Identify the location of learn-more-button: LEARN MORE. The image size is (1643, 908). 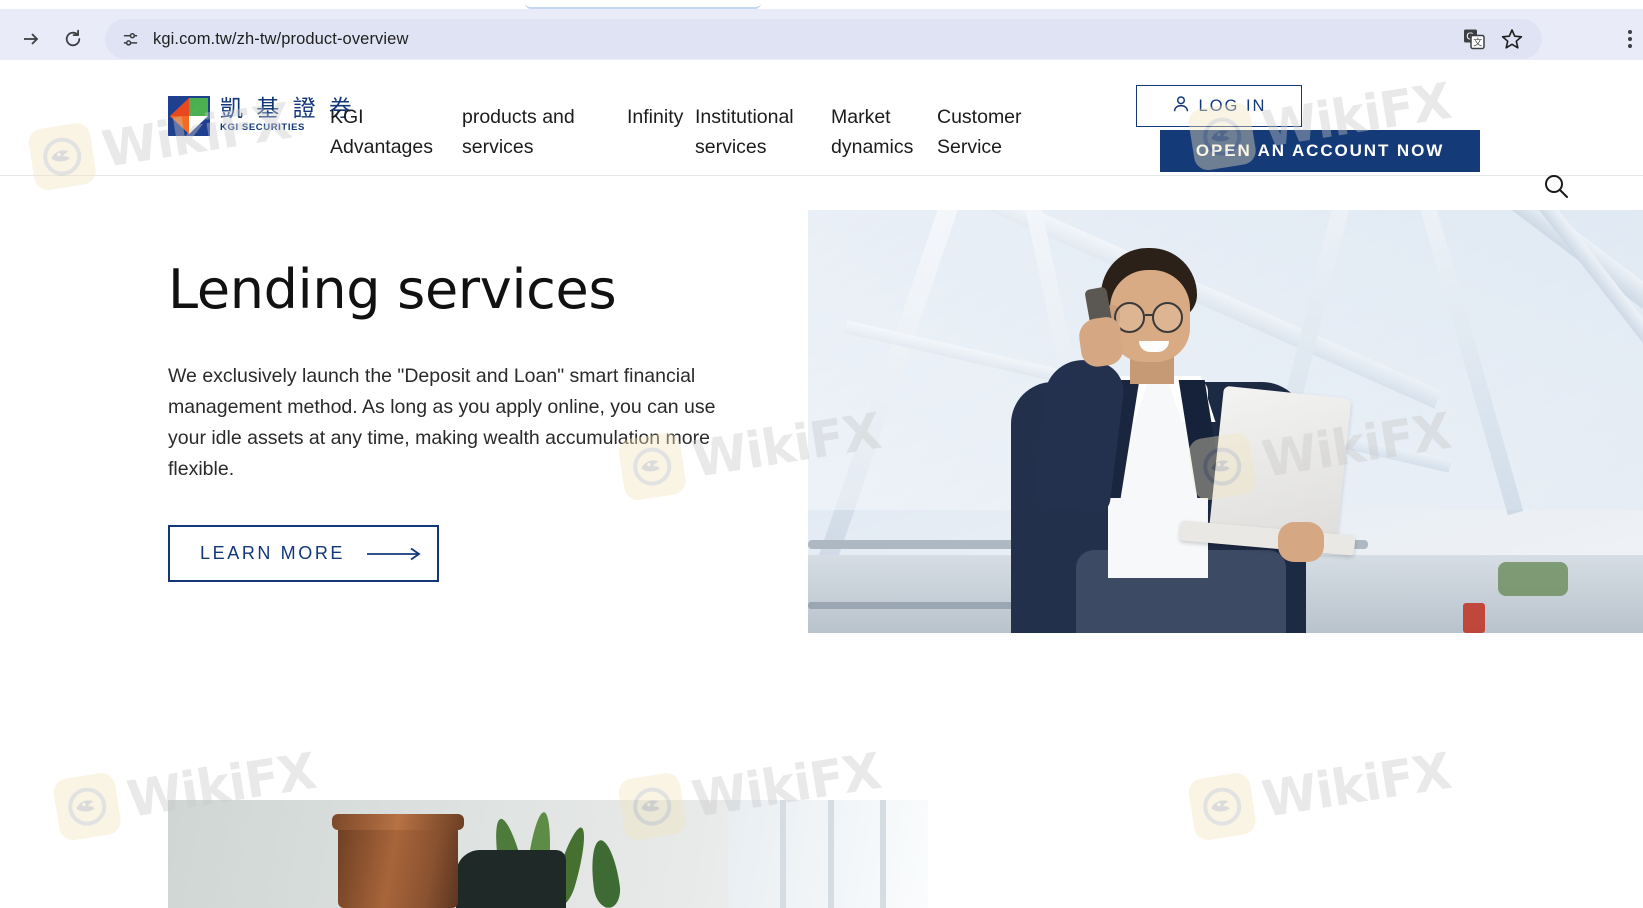
(303, 553).